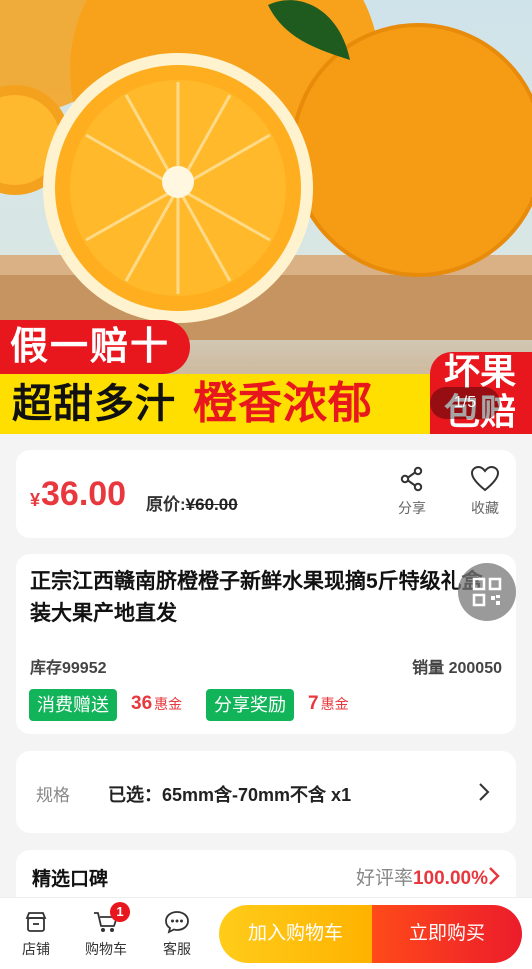 This screenshot has width=532, height=969. What do you see at coordinates (73, 705) in the screenshot?
I see `consume-reward-tag: 消费赠送` at bounding box center [73, 705].